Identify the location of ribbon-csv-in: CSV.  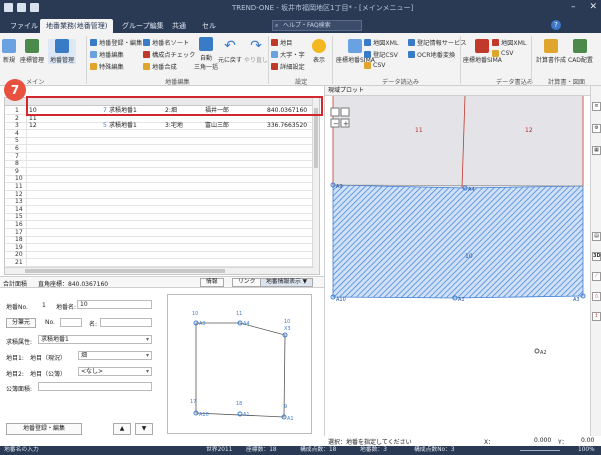
(374, 65).